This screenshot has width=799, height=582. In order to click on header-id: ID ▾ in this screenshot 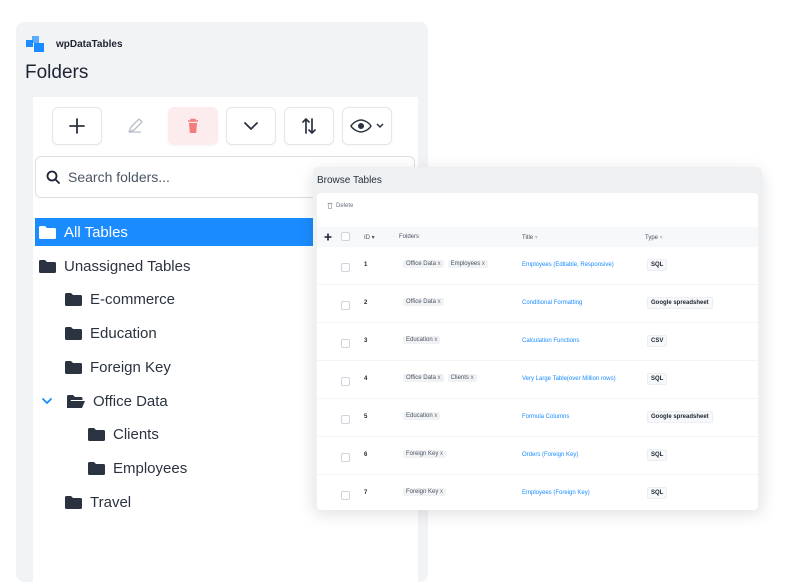, I will do `click(369, 237)`.